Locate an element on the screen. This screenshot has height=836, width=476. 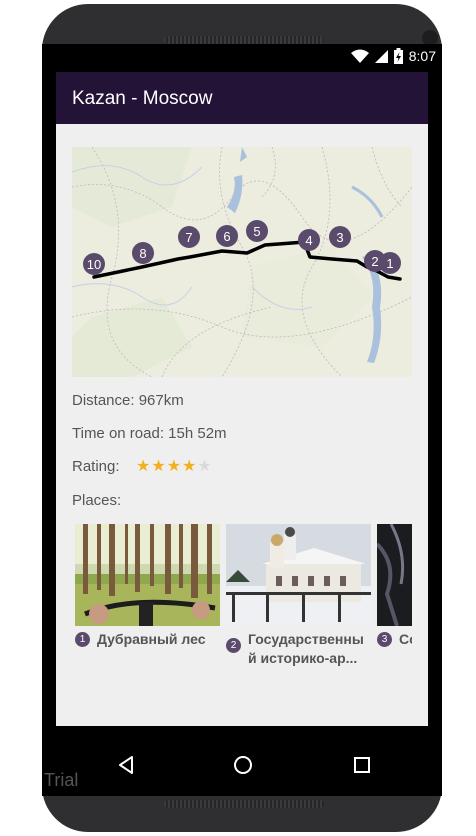
map-marker-8: 8 is located at coordinates (143, 253).